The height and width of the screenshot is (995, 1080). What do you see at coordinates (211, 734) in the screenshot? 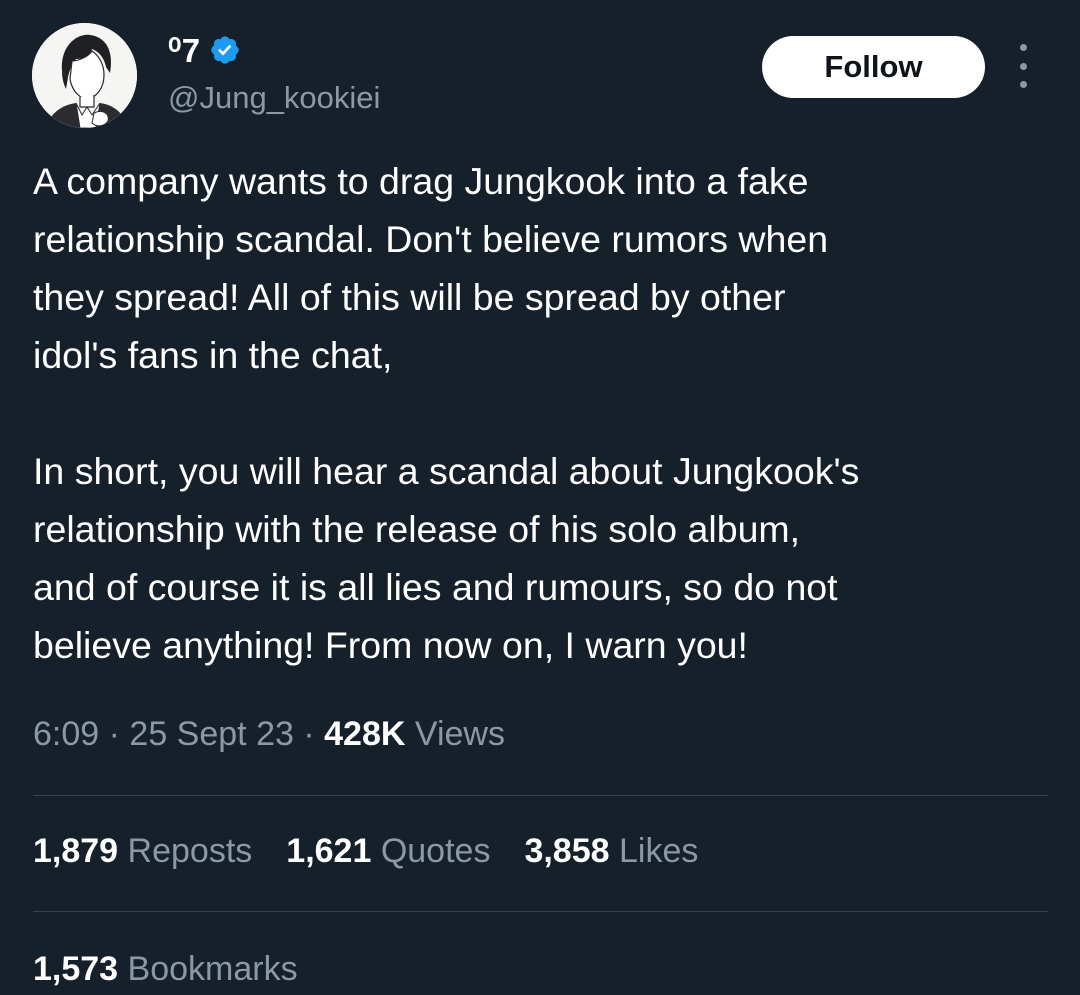
I see `tweet-date: 25 Sept 23` at bounding box center [211, 734].